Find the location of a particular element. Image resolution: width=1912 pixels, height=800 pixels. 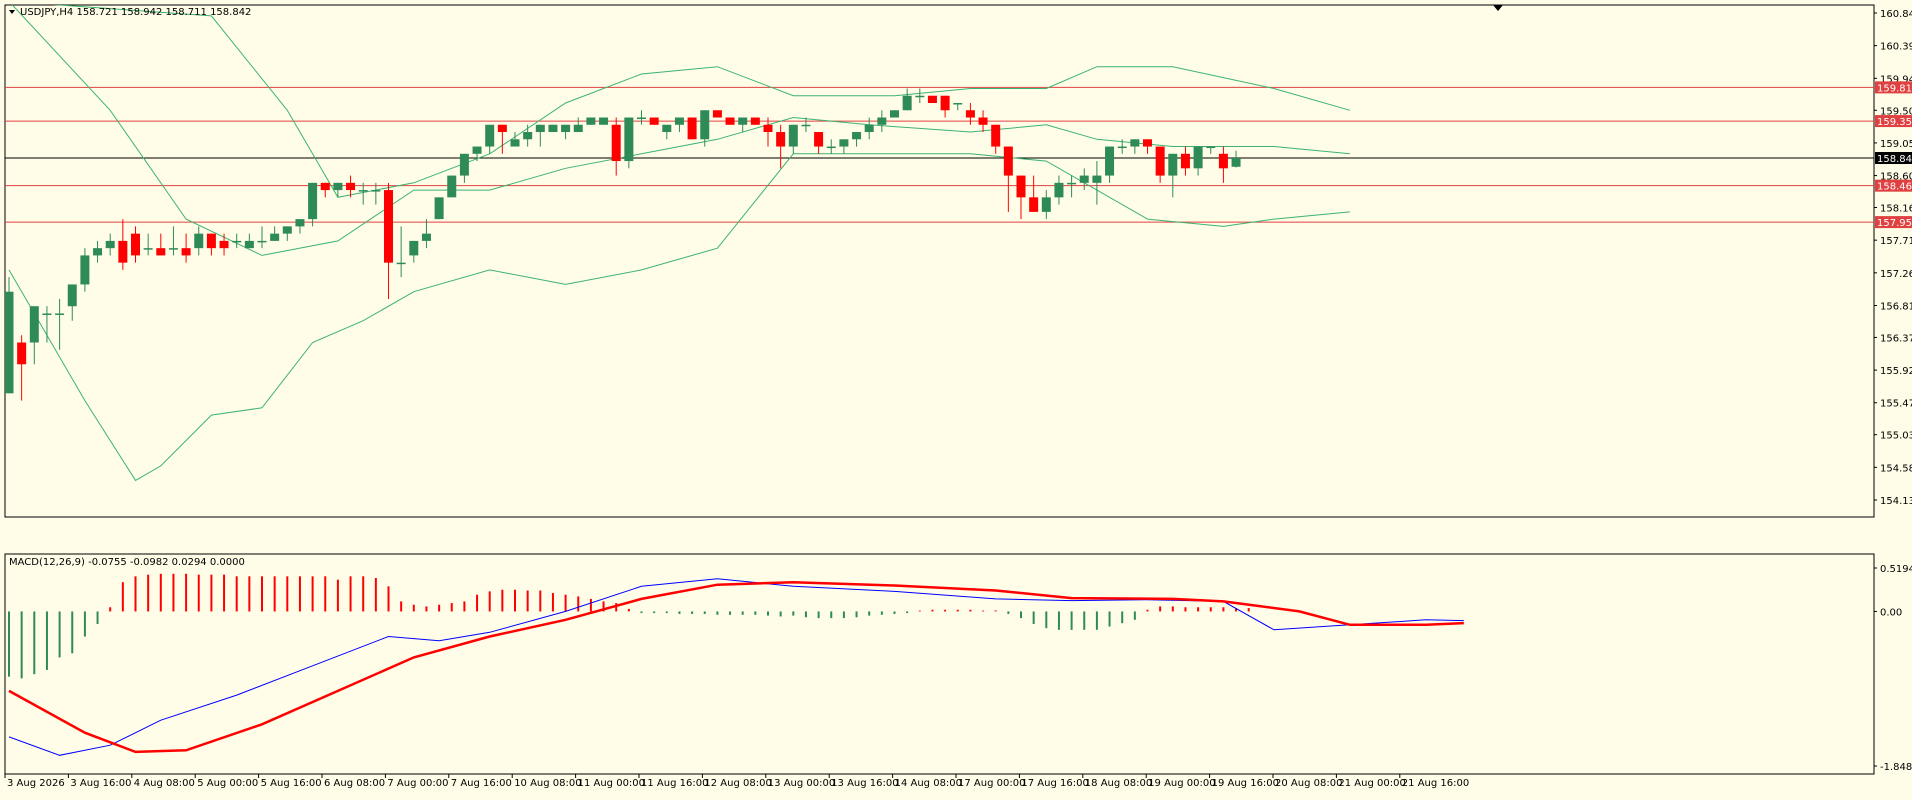

time-axis-label: 21 Aug 00:00 is located at coordinates (1371, 783).